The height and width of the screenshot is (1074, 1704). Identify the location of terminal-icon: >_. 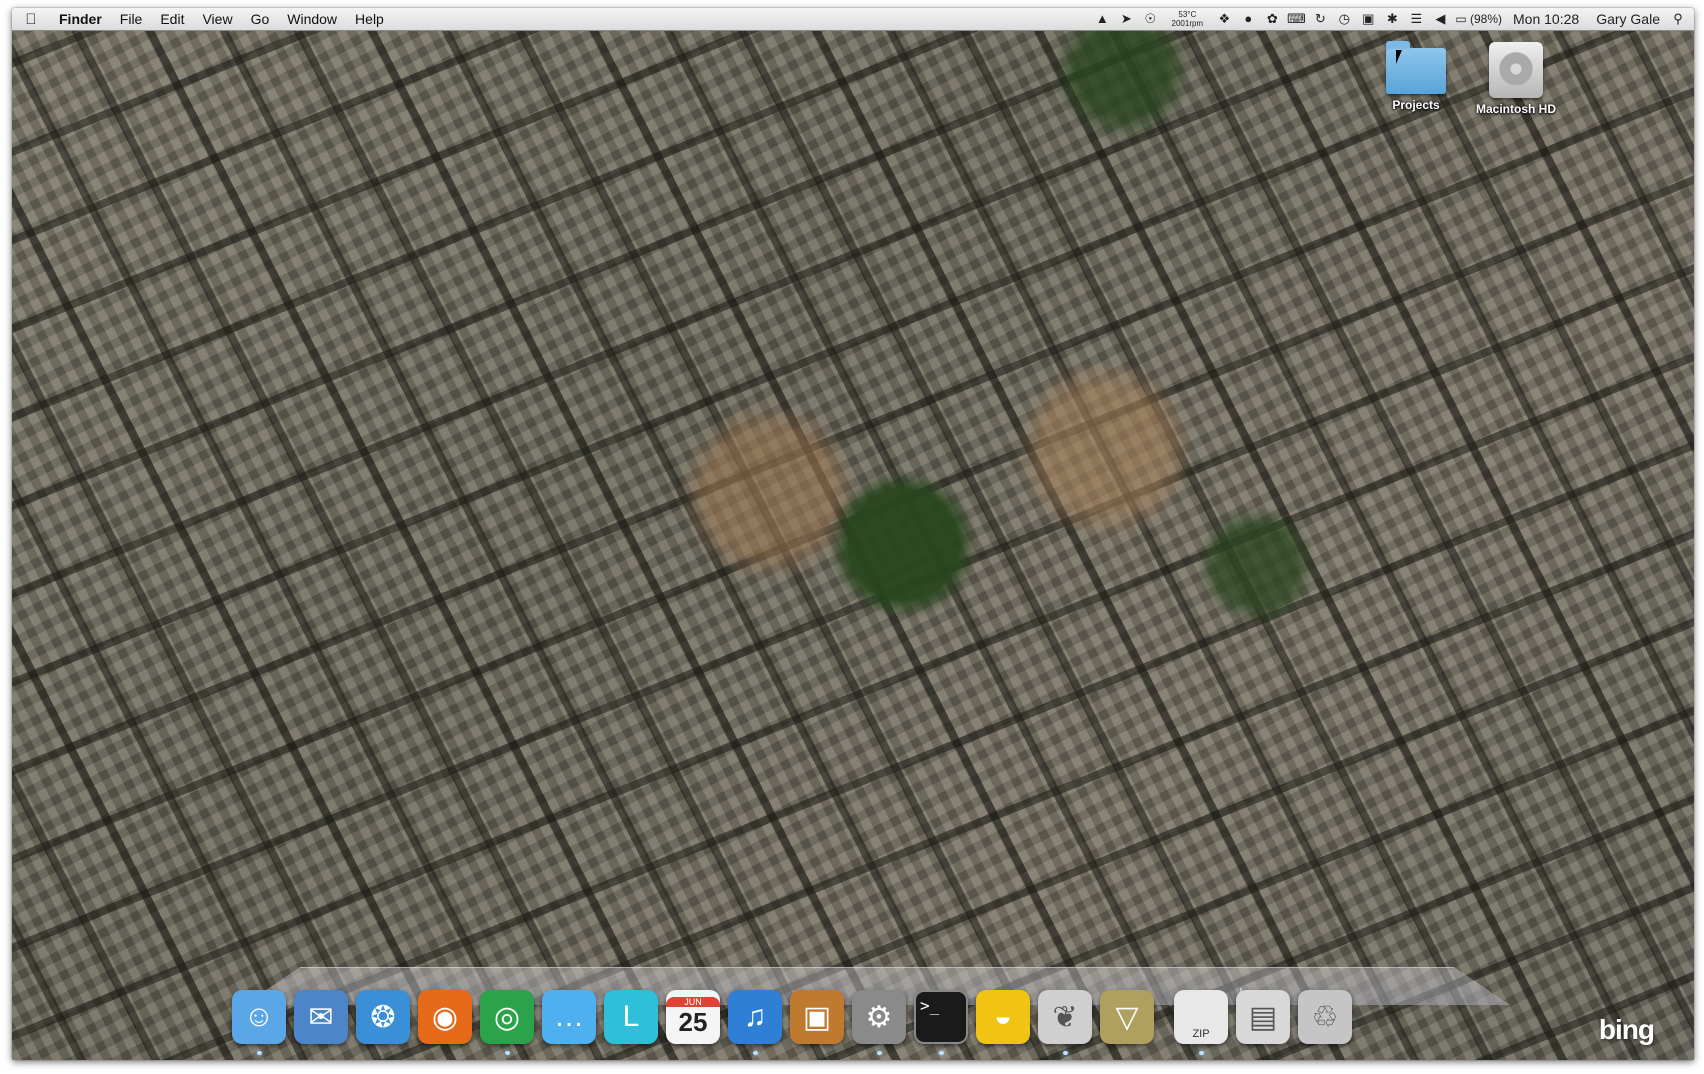
(941, 1017).